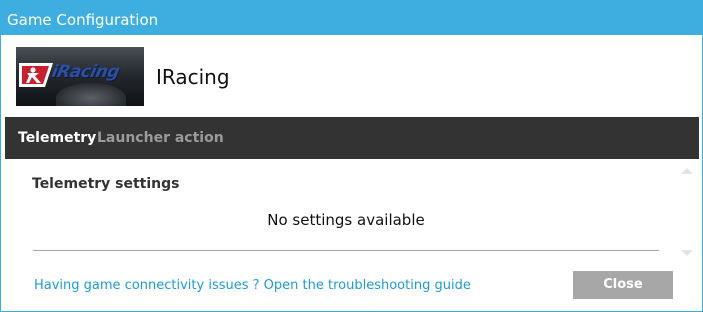 The height and width of the screenshot is (312, 703). What do you see at coordinates (193, 77) in the screenshot?
I see `game-name: IRacing` at bounding box center [193, 77].